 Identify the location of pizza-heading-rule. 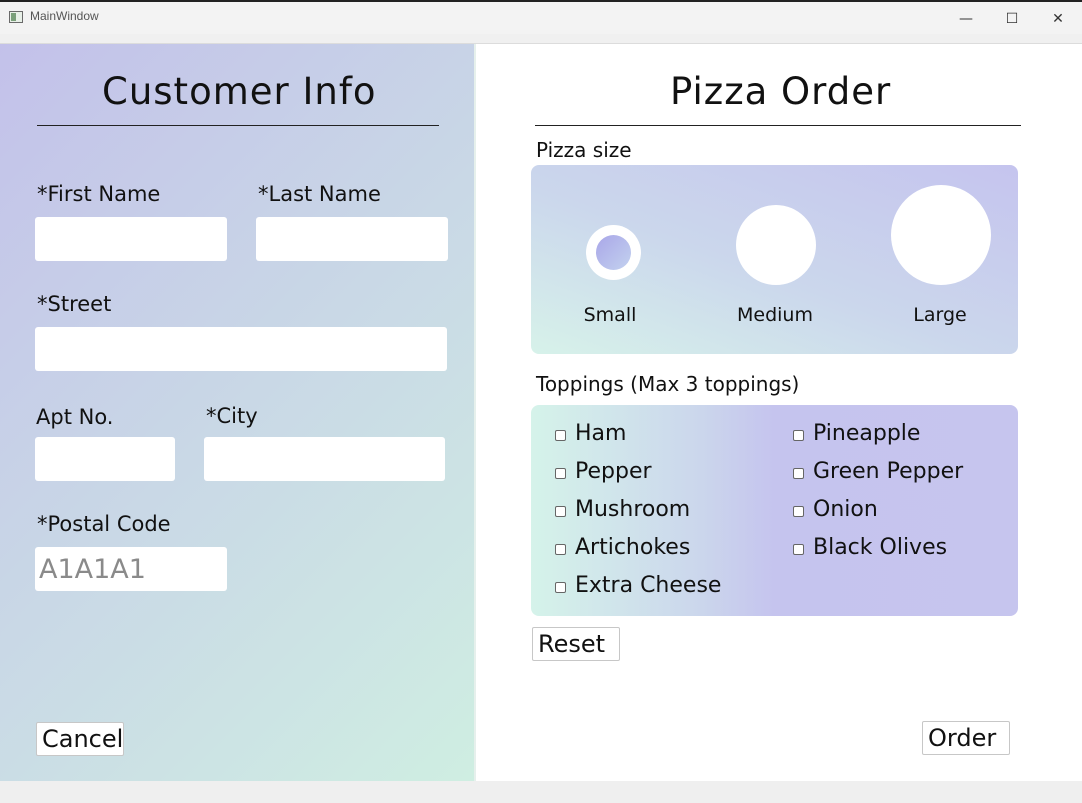
(778, 125).